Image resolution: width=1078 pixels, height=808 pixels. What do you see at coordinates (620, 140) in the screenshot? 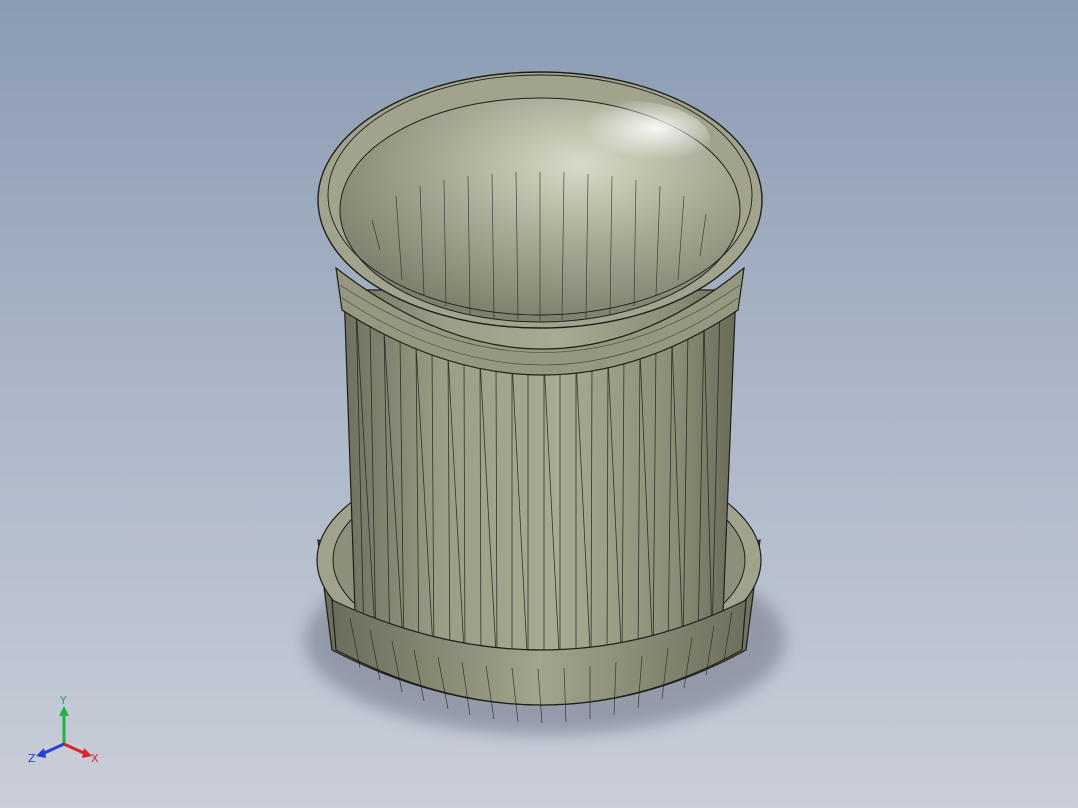
I see `rim-highlight` at bounding box center [620, 140].